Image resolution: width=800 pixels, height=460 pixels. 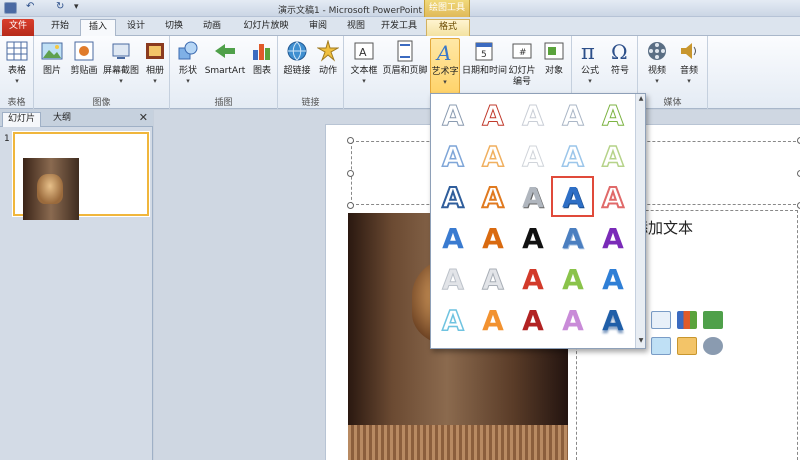 I want to click on ribbon-tabs: 文件 开始 插入 设计 切换 动画 幻灯片放映 审阅 视图 开发工具 格式, so click(x=400, y=27).